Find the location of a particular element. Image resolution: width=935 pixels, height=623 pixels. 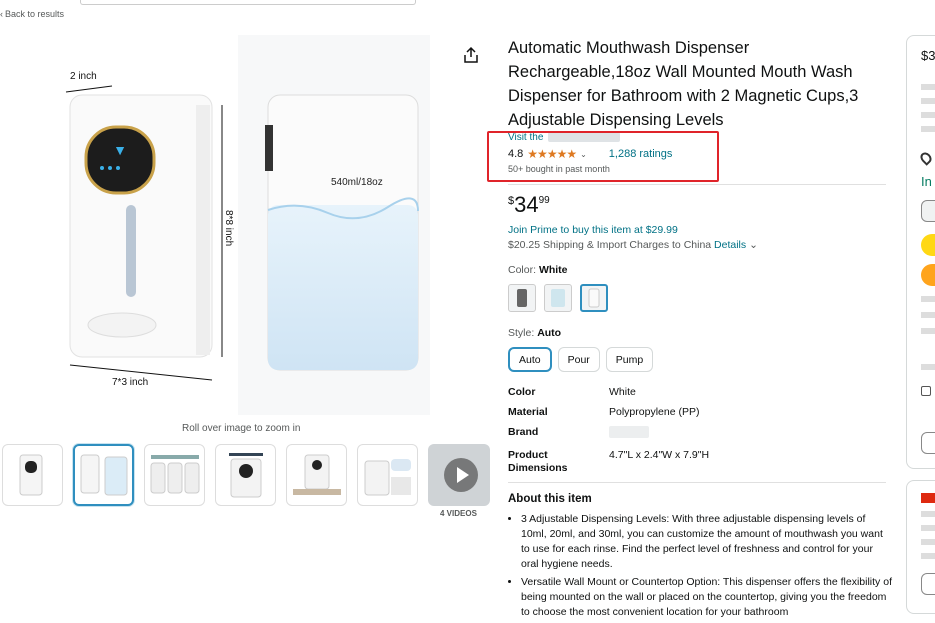

style-option-pump: Pump is located at coordinates (629, 359).